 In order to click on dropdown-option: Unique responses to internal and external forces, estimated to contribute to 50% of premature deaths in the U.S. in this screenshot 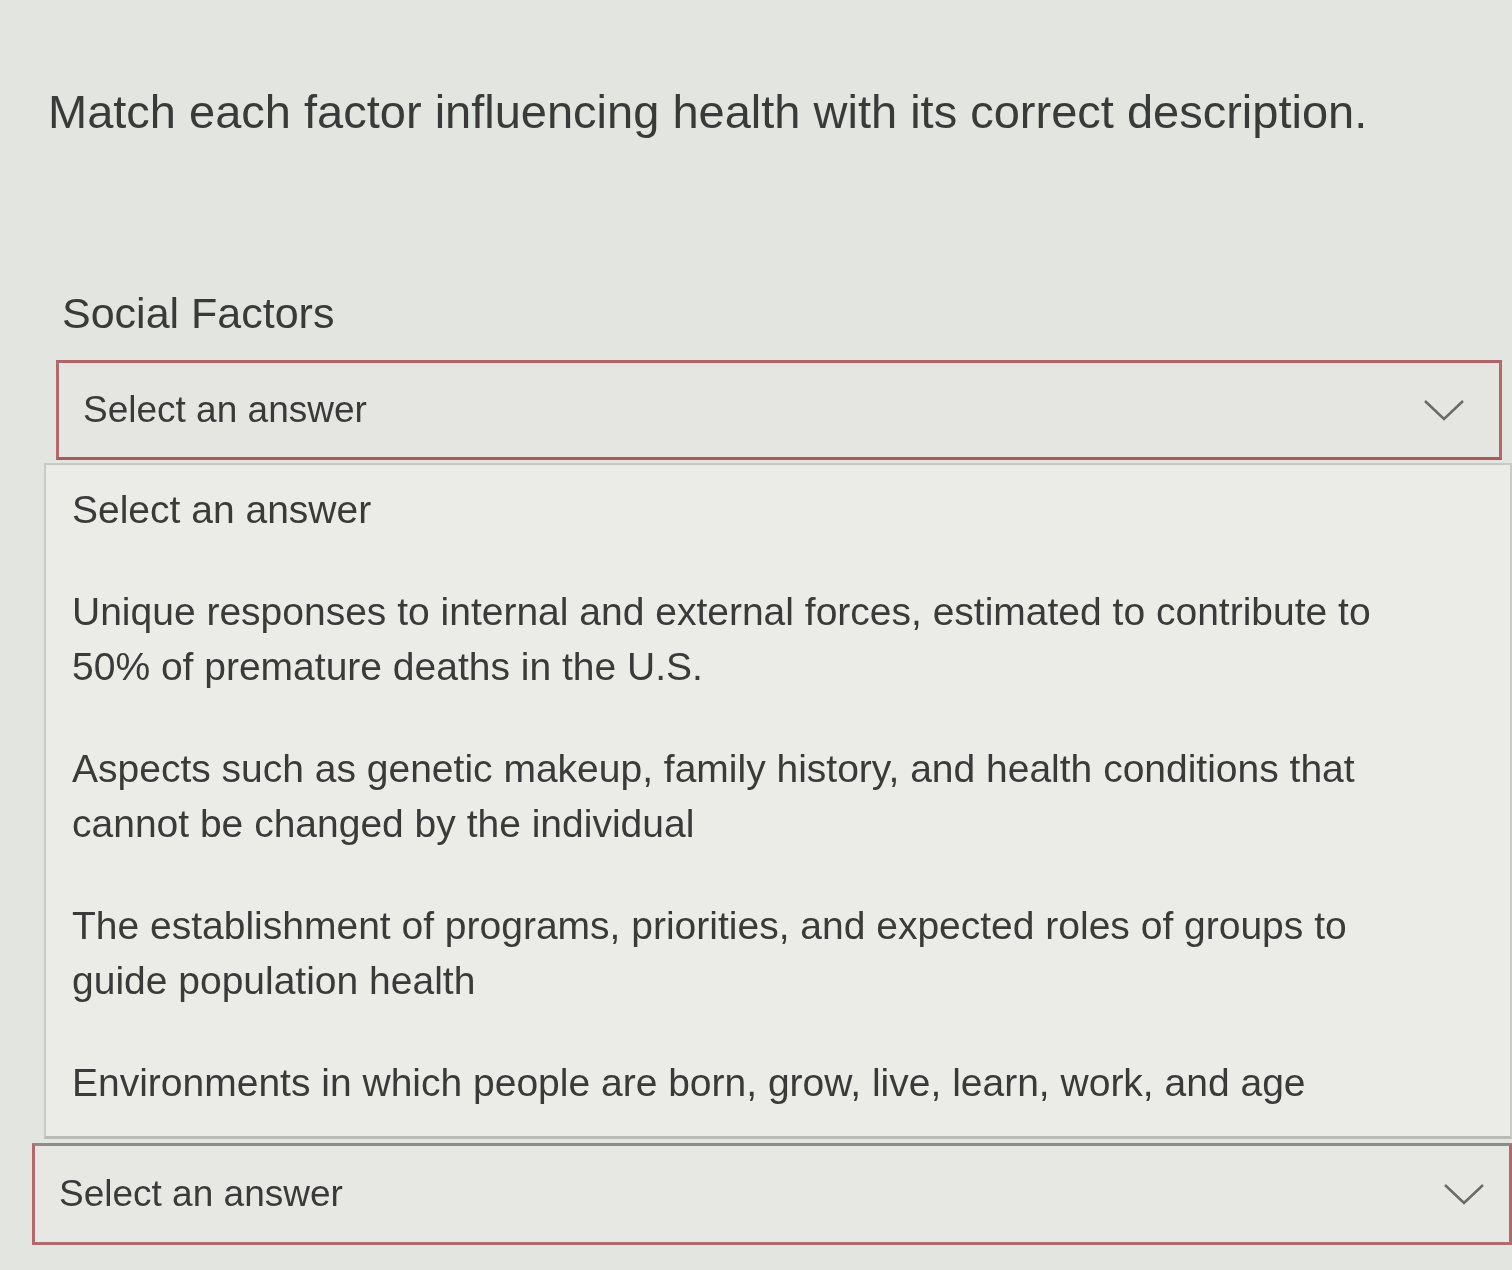, I will do `click(779, 659)`.